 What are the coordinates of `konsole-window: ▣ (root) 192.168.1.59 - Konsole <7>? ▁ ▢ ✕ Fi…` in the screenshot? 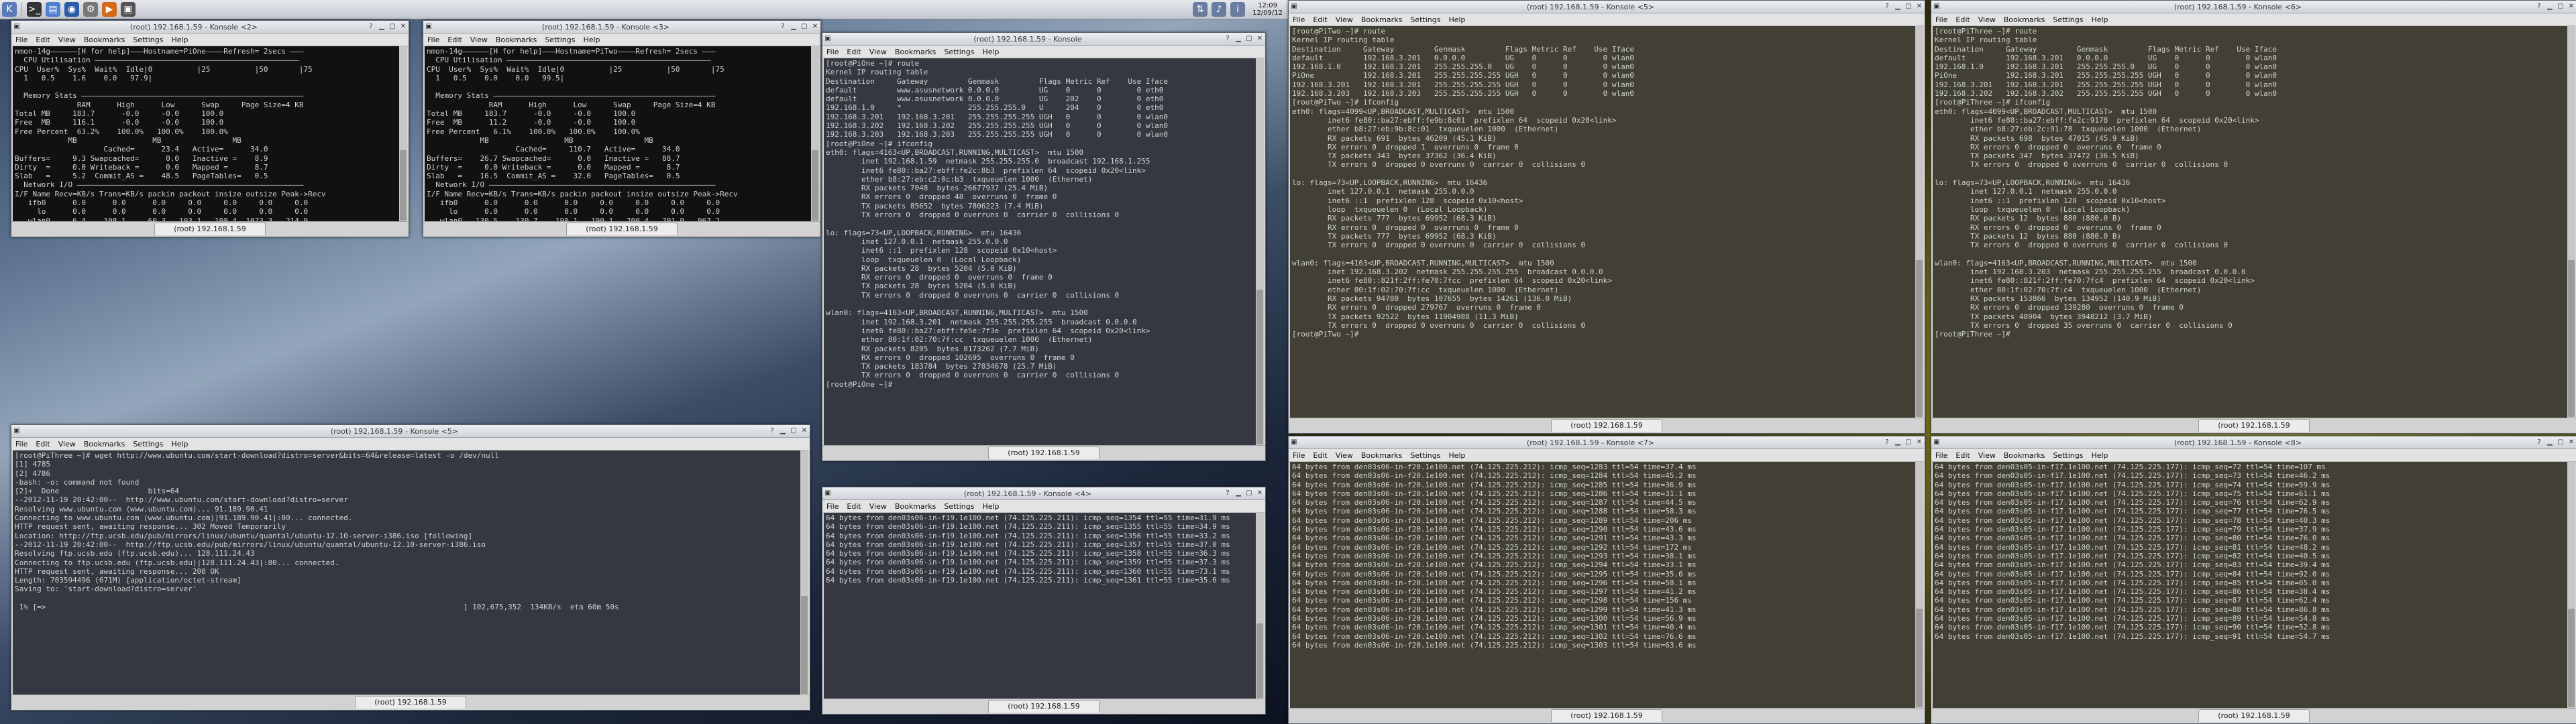 It's located at (1606, 580).